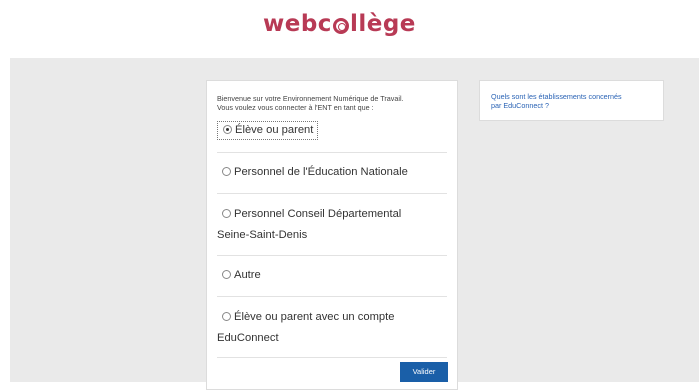  I want to click on radio-checked-icon, so click(227, 129).